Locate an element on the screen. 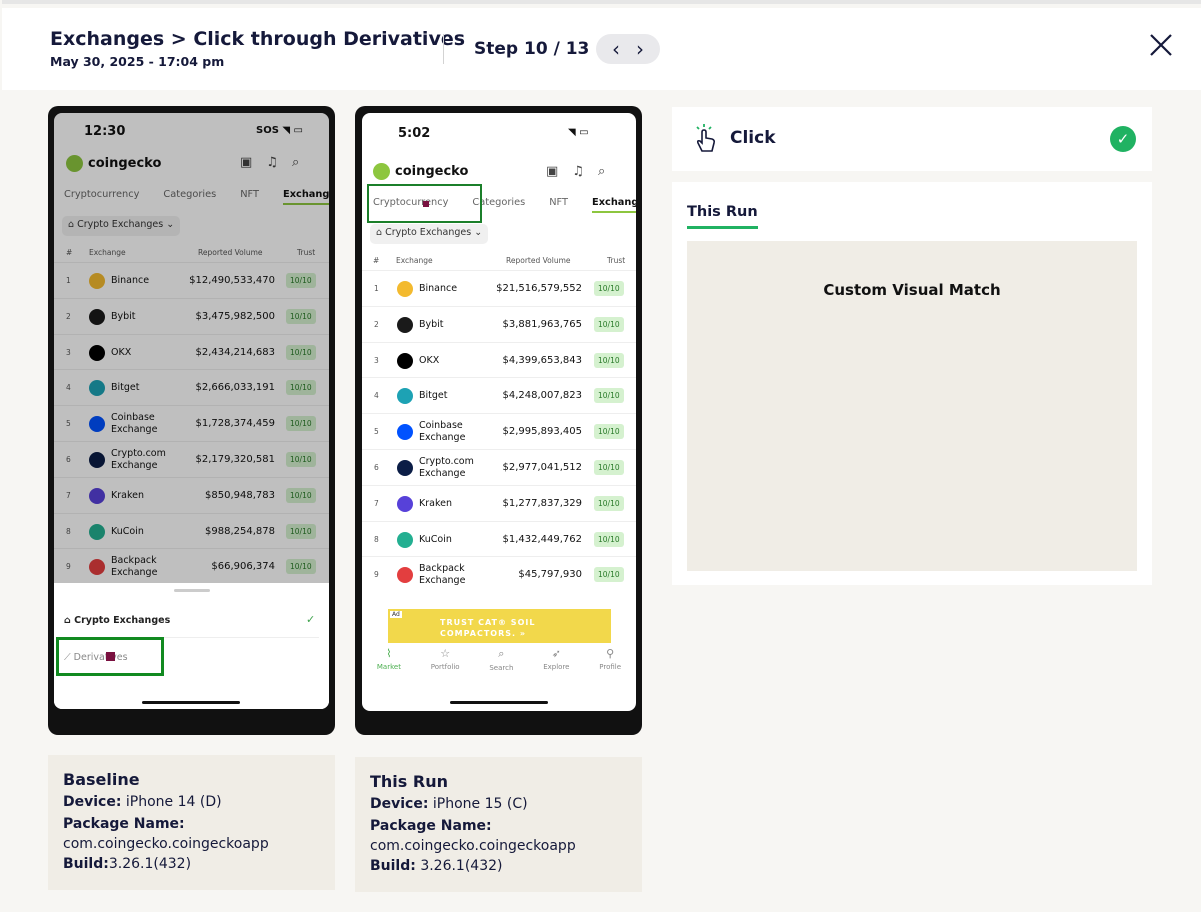  ad-banner: Ad TRUST CAT® SOIL COMPACTORS. » is located at coordinates (499, 626).